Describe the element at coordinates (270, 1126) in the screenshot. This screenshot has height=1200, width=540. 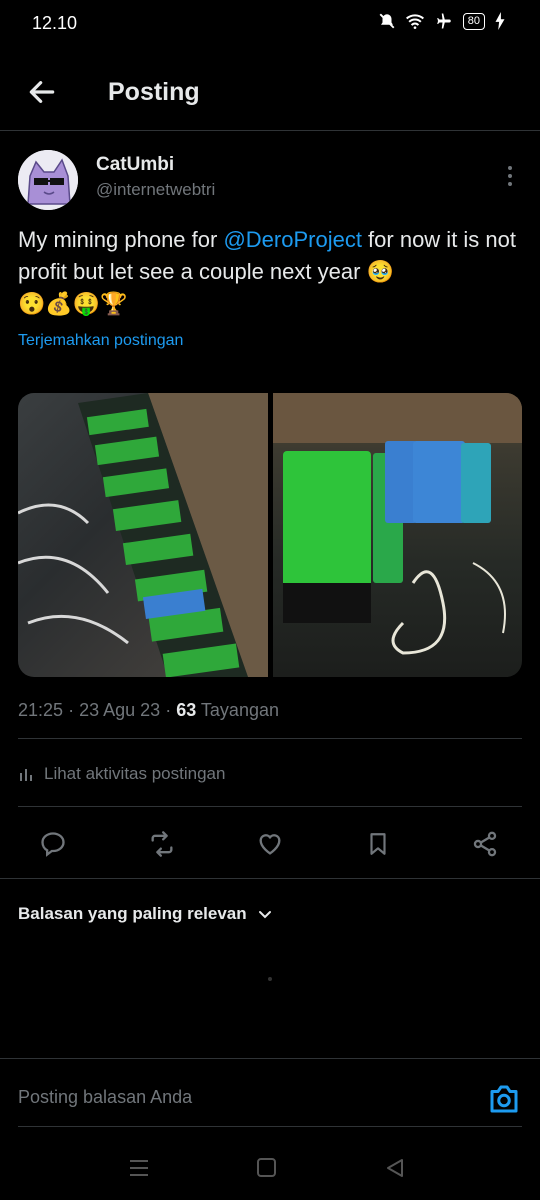
I see `reply-underline` at that location.